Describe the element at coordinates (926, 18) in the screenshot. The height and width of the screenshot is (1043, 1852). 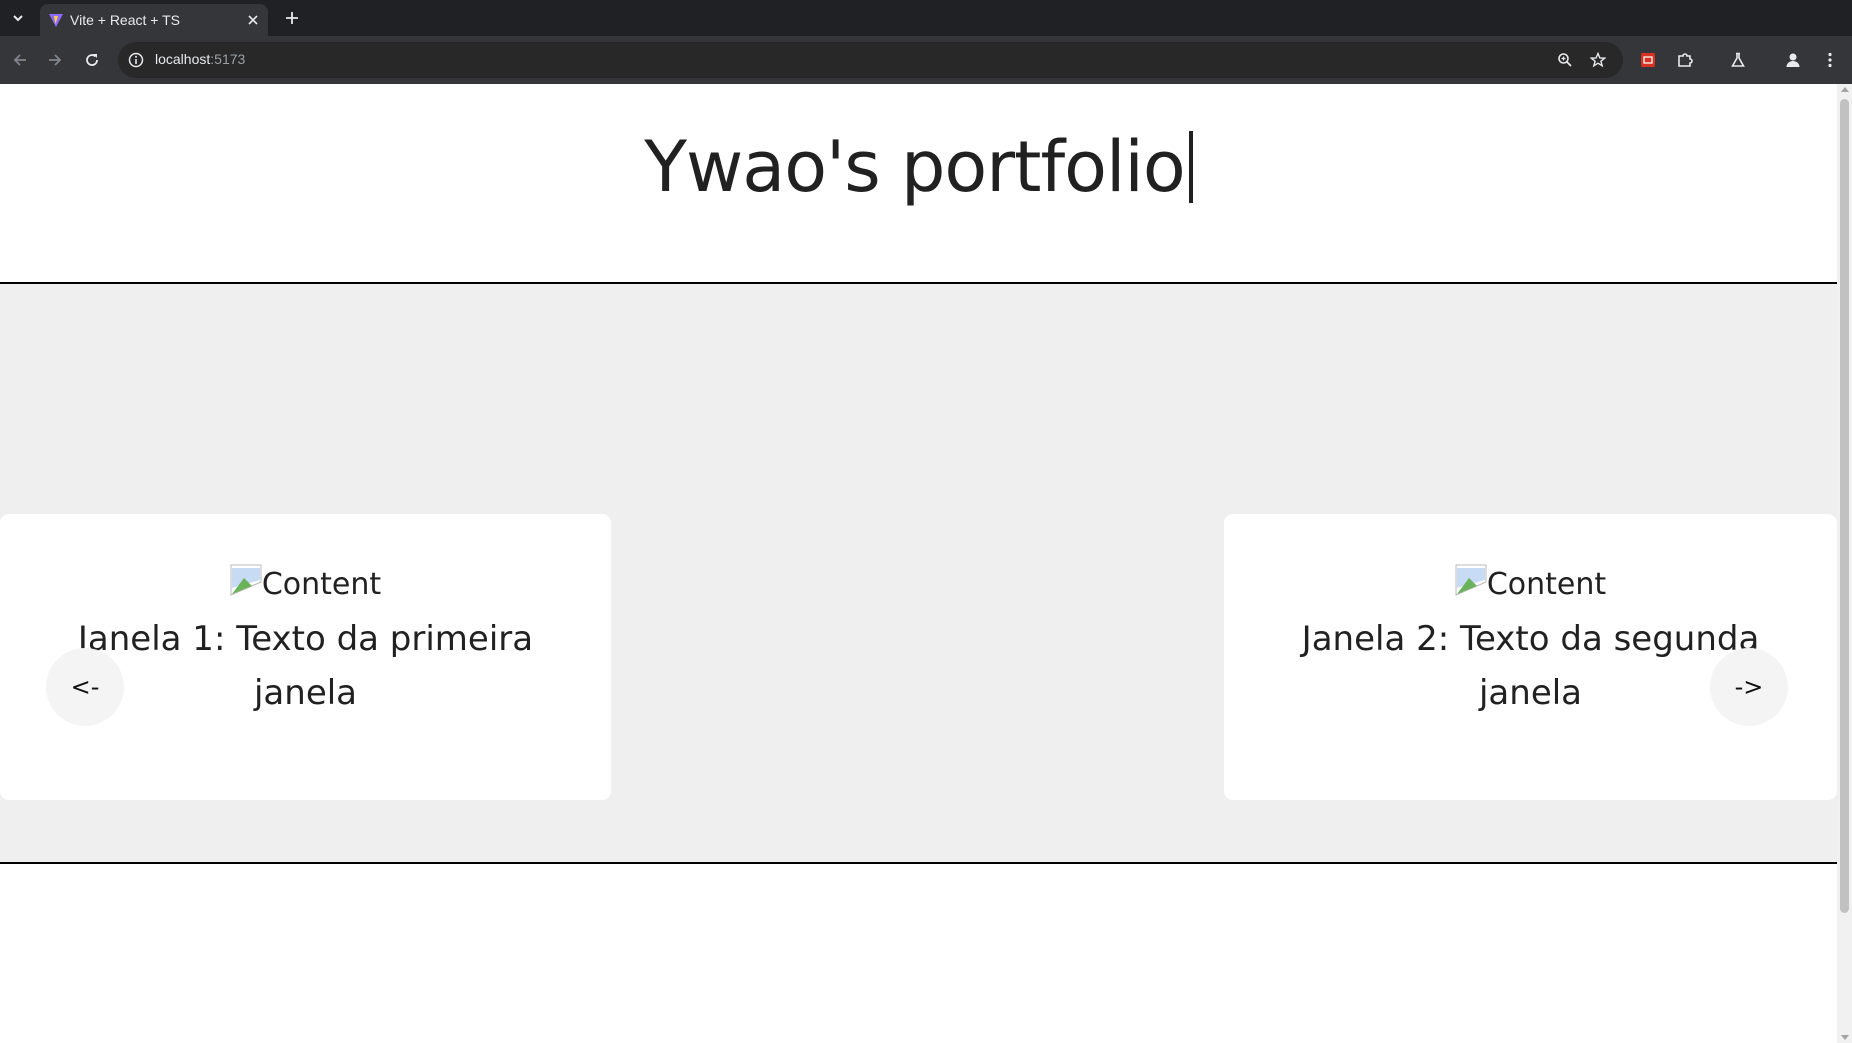
I see `tab-strip: Vite + React + TS` at that location.